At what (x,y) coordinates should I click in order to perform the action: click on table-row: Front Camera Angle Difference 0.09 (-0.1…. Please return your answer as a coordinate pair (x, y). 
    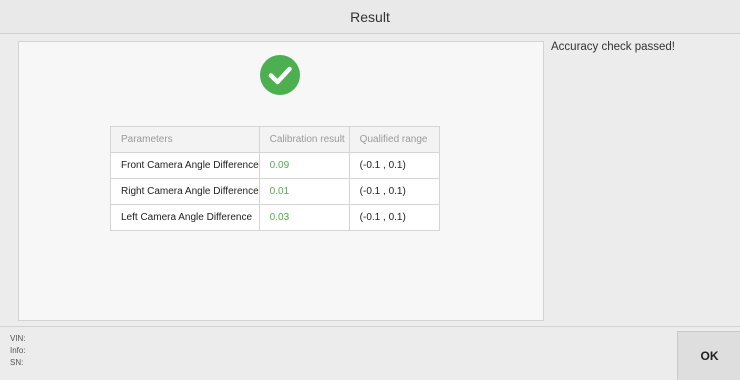
    Looking at the image, I should click on (275, 165).